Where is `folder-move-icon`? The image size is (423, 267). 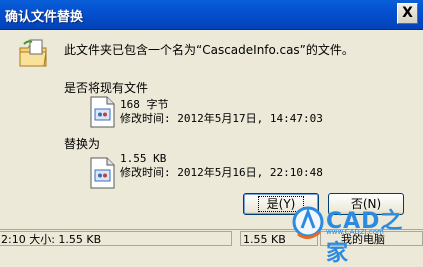 folder-move-icon is located at coordinates (33, 53).